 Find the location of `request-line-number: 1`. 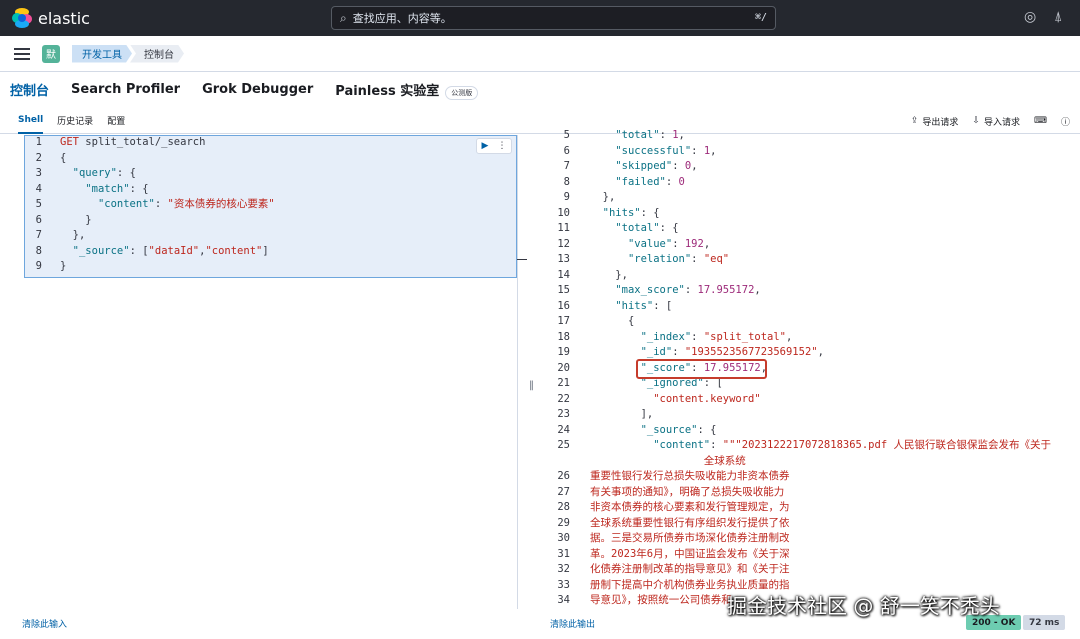

request-line-number: 1 is located at coordinates (38, 142).